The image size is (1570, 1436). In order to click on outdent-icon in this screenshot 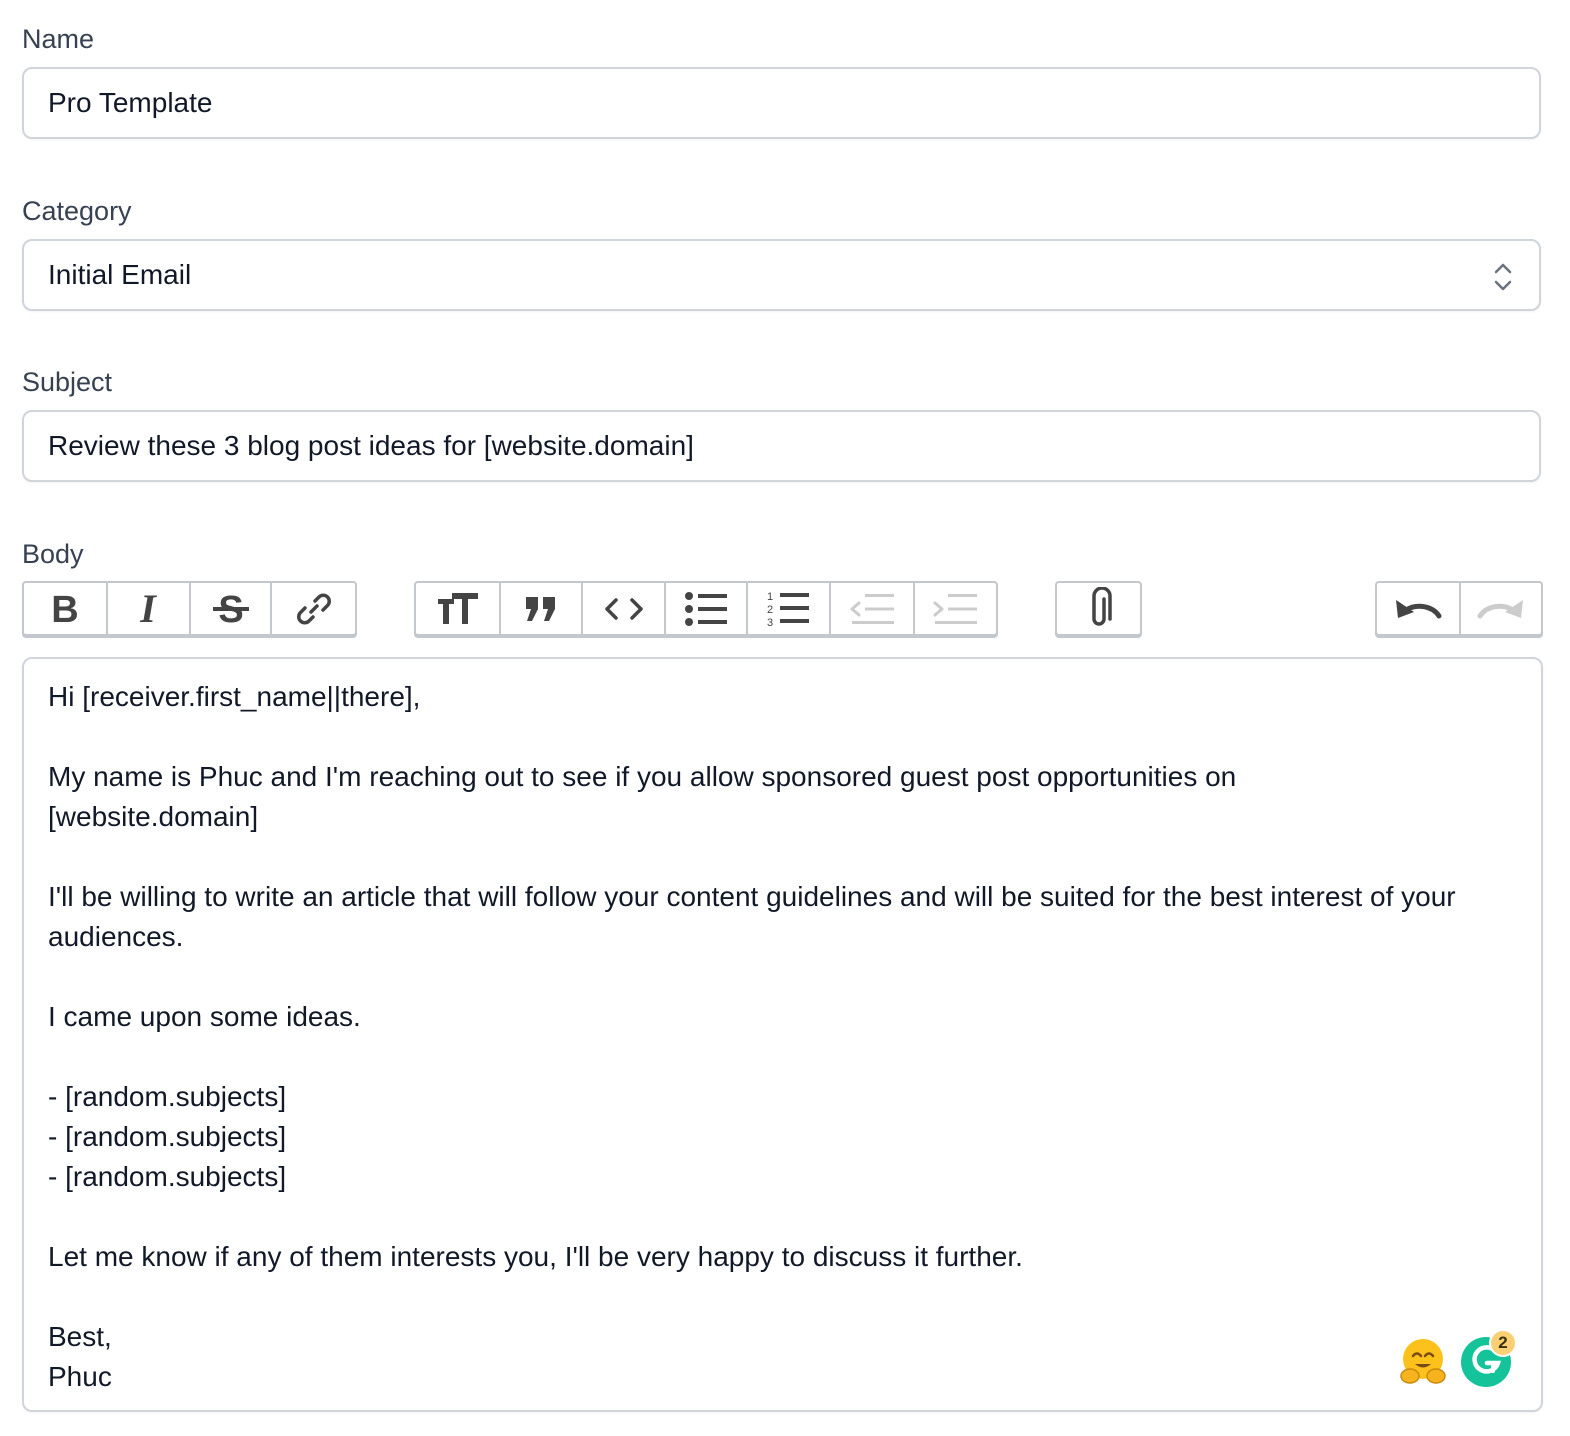, I will do `click(872, 609)`.